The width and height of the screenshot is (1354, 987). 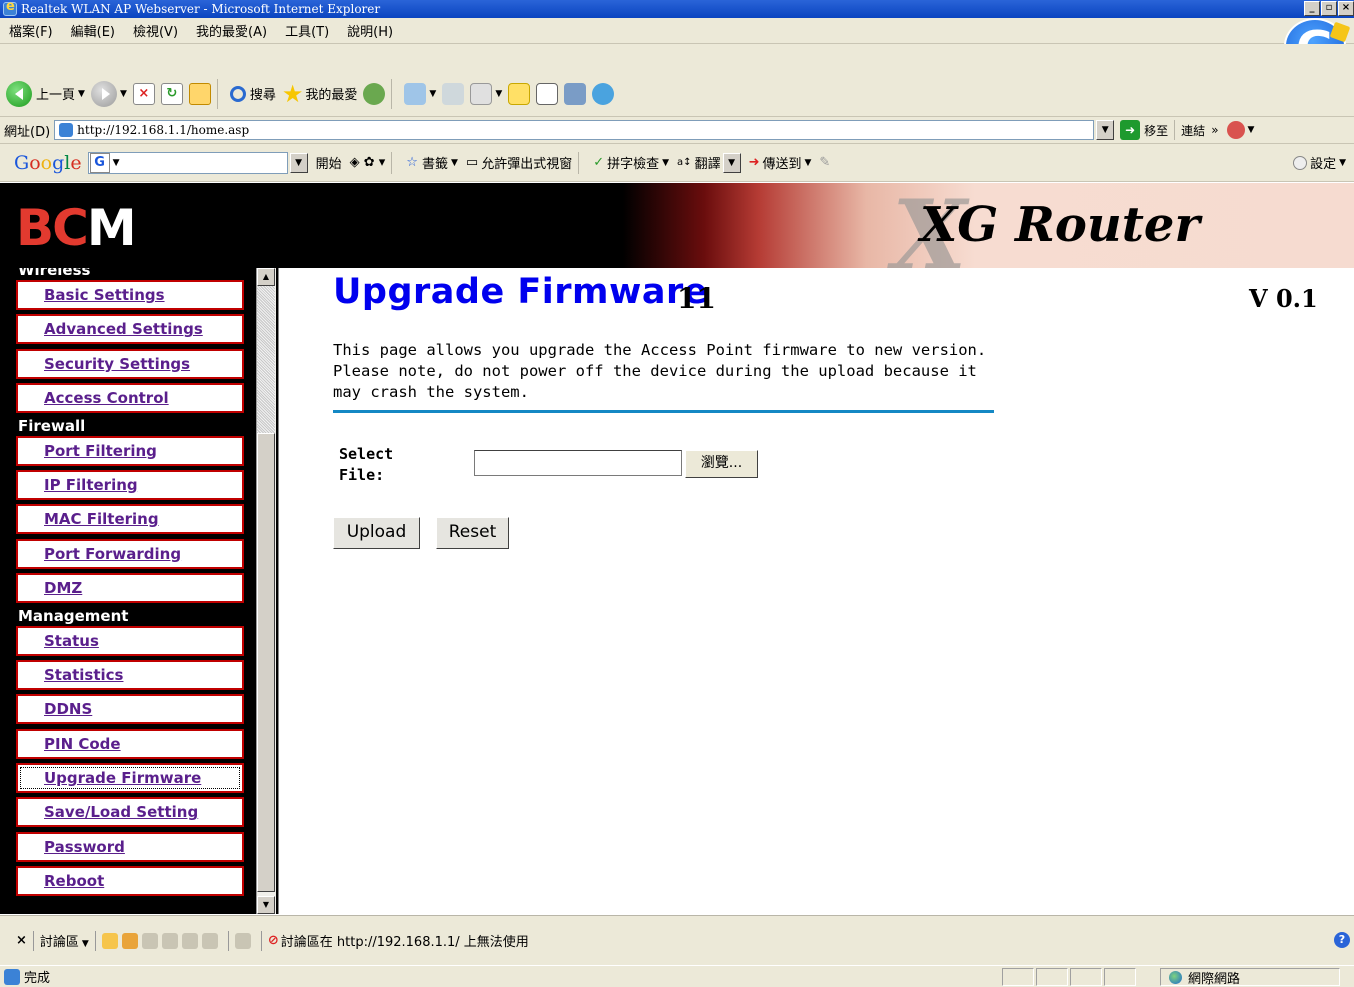 I want to click on status-panels, so click(x=1070, y=977).